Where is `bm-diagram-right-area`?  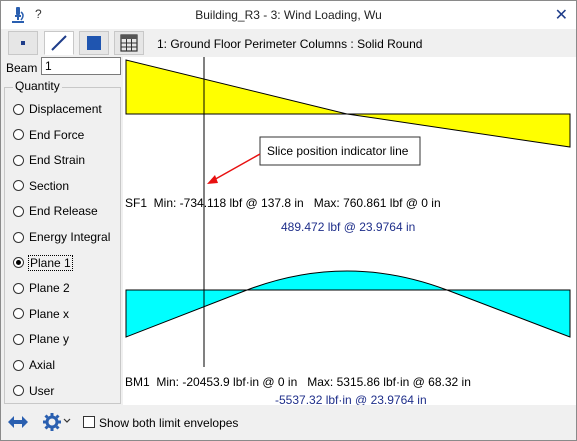 bm-diagram-right-area is located at coordinates (508, 313).